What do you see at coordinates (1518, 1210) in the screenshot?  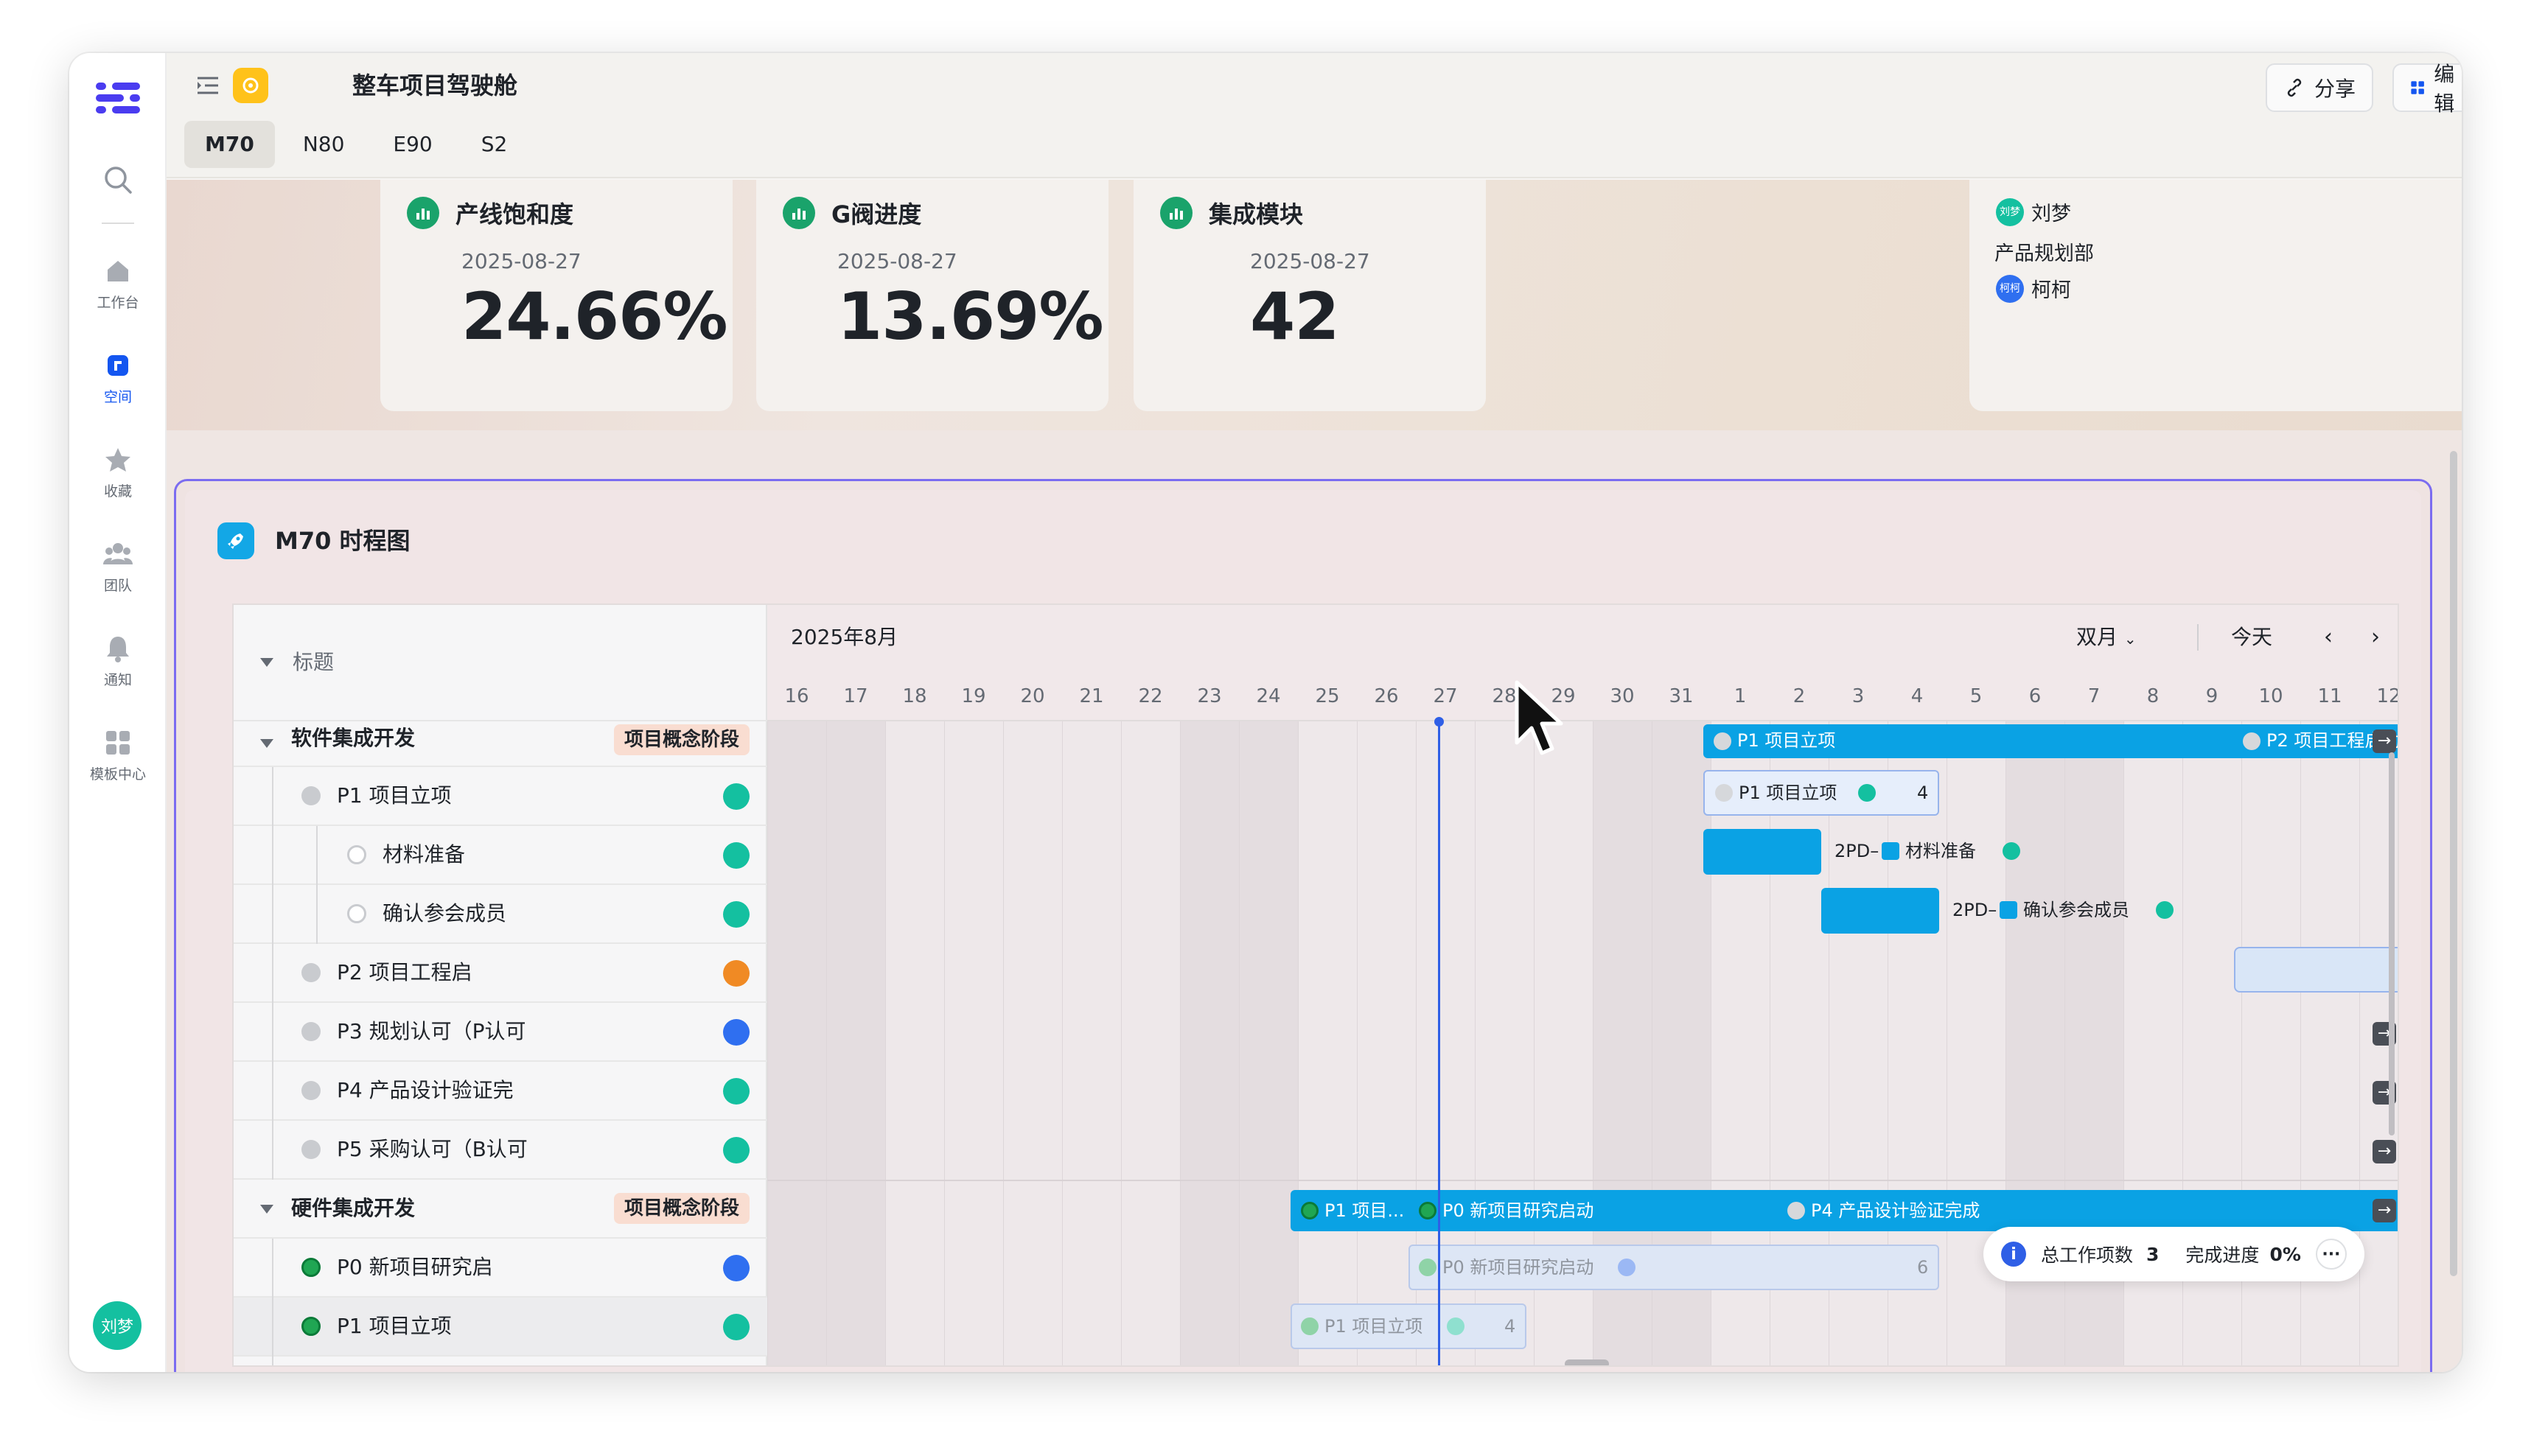 I see `bar-label: P0 新项目研究启动` at bounding box center [1518, 1210].